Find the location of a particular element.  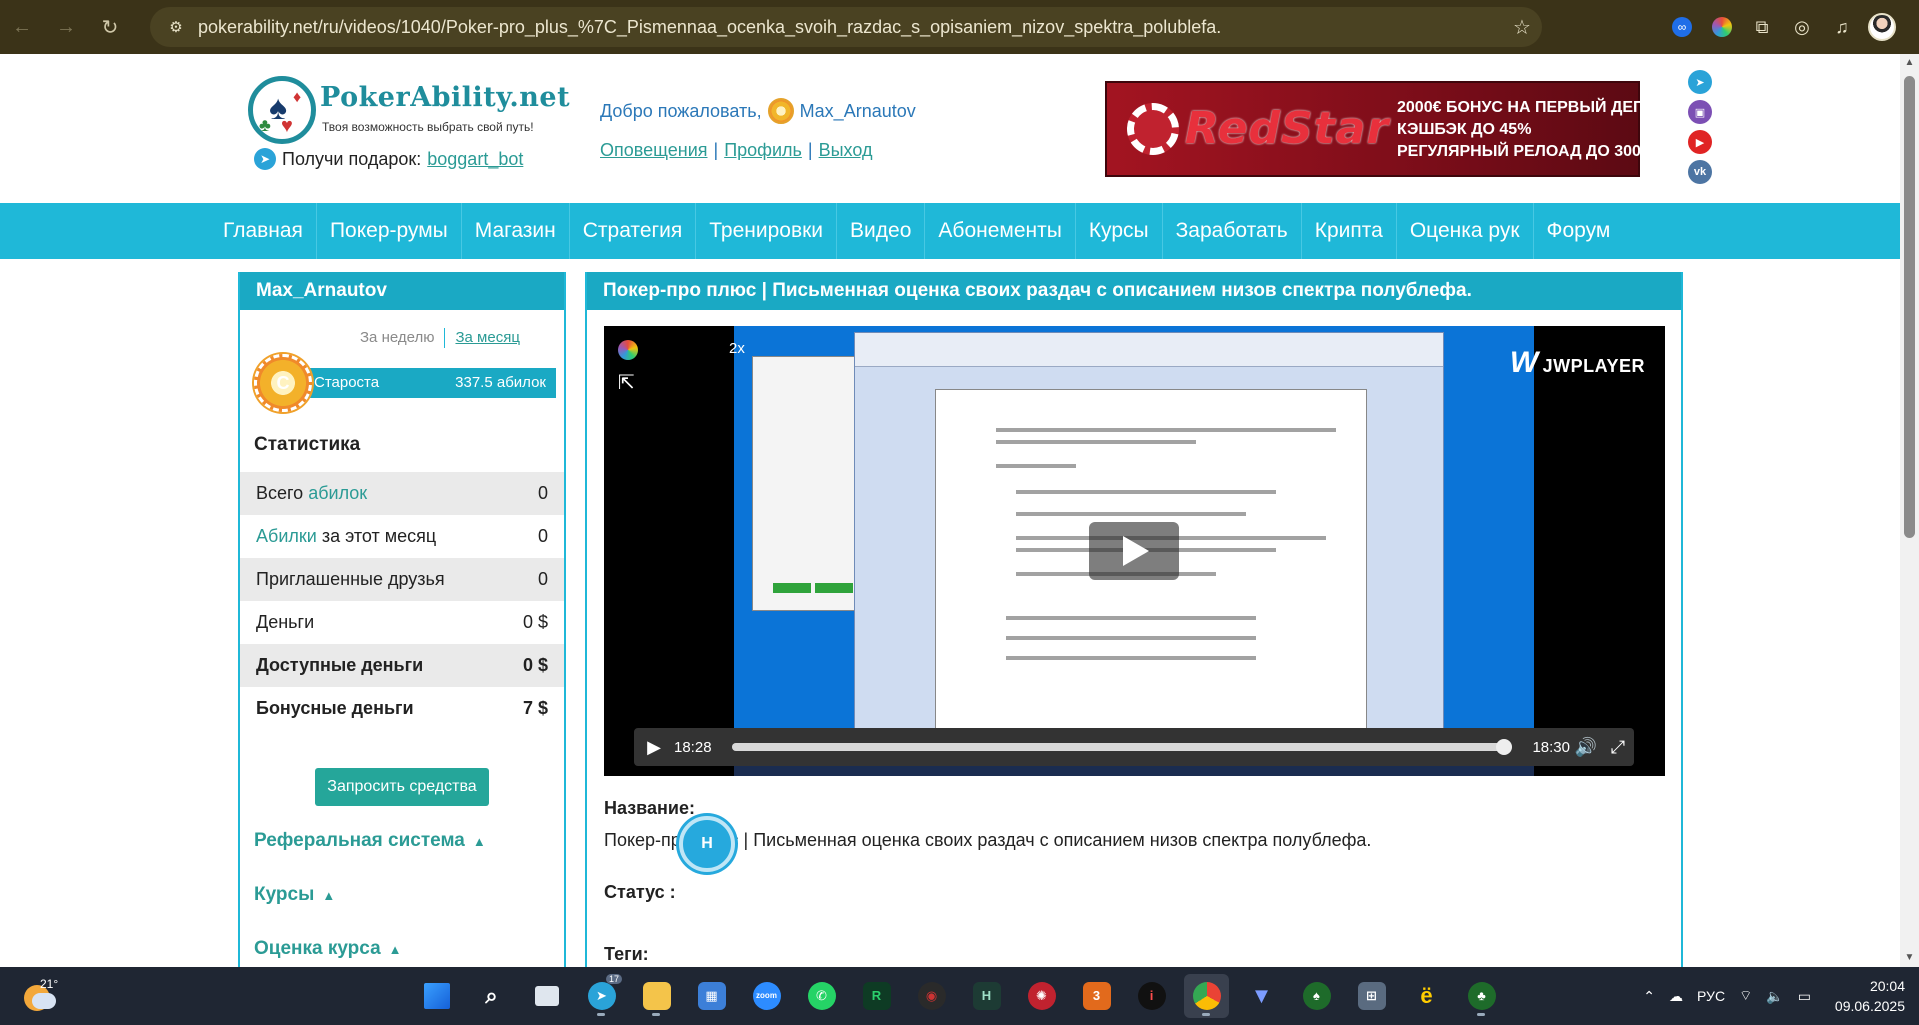

app-h-icon: H is located at coordinates (986, 996).